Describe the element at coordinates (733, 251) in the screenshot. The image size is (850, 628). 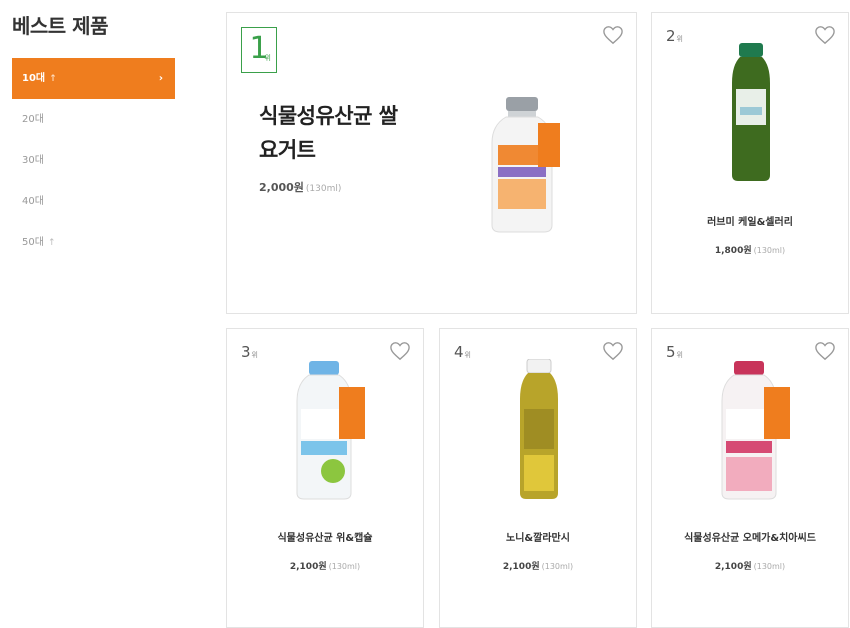
I see `price-value: 1,800원` at that location.